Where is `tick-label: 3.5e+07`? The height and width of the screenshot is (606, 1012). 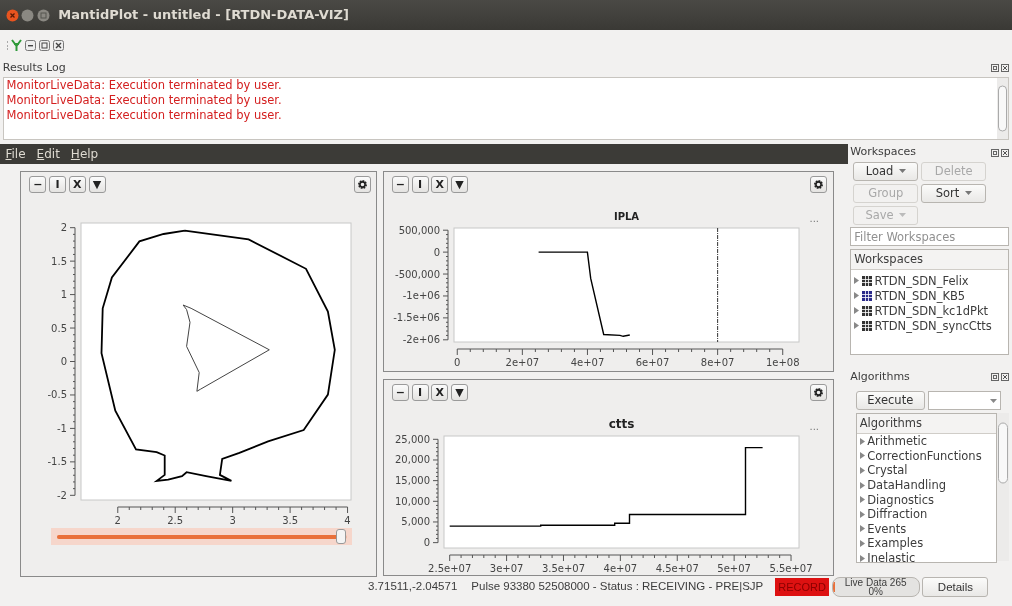
tick-label: 3.5e+07 is located at coordinates (564, 568).